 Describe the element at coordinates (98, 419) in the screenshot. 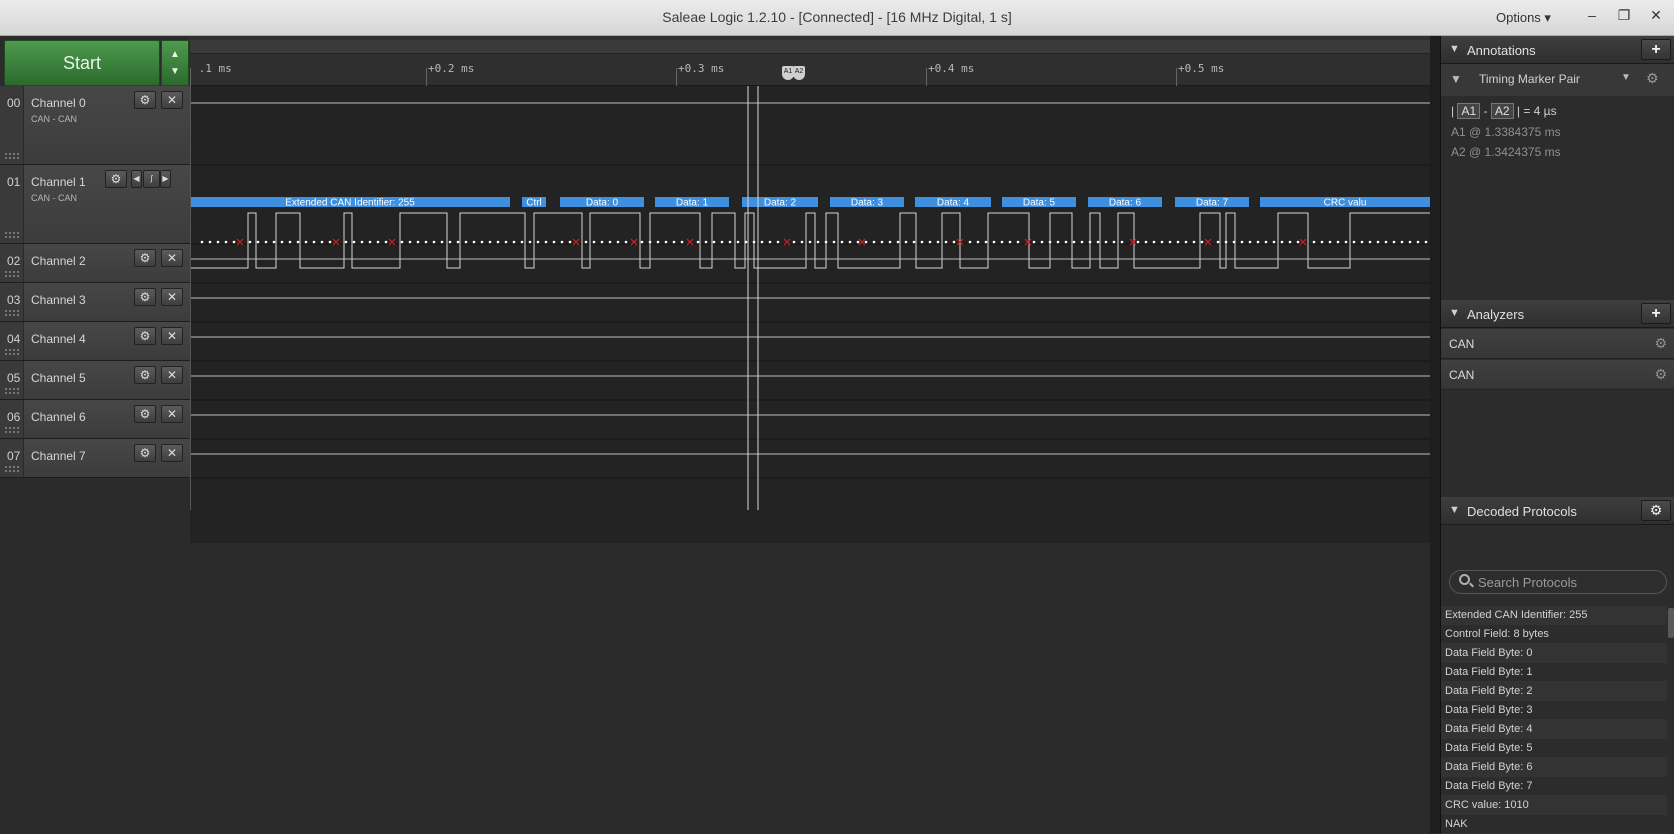

I see `channel-row: 06 Channel 6 ⚙ ✕` at that location.